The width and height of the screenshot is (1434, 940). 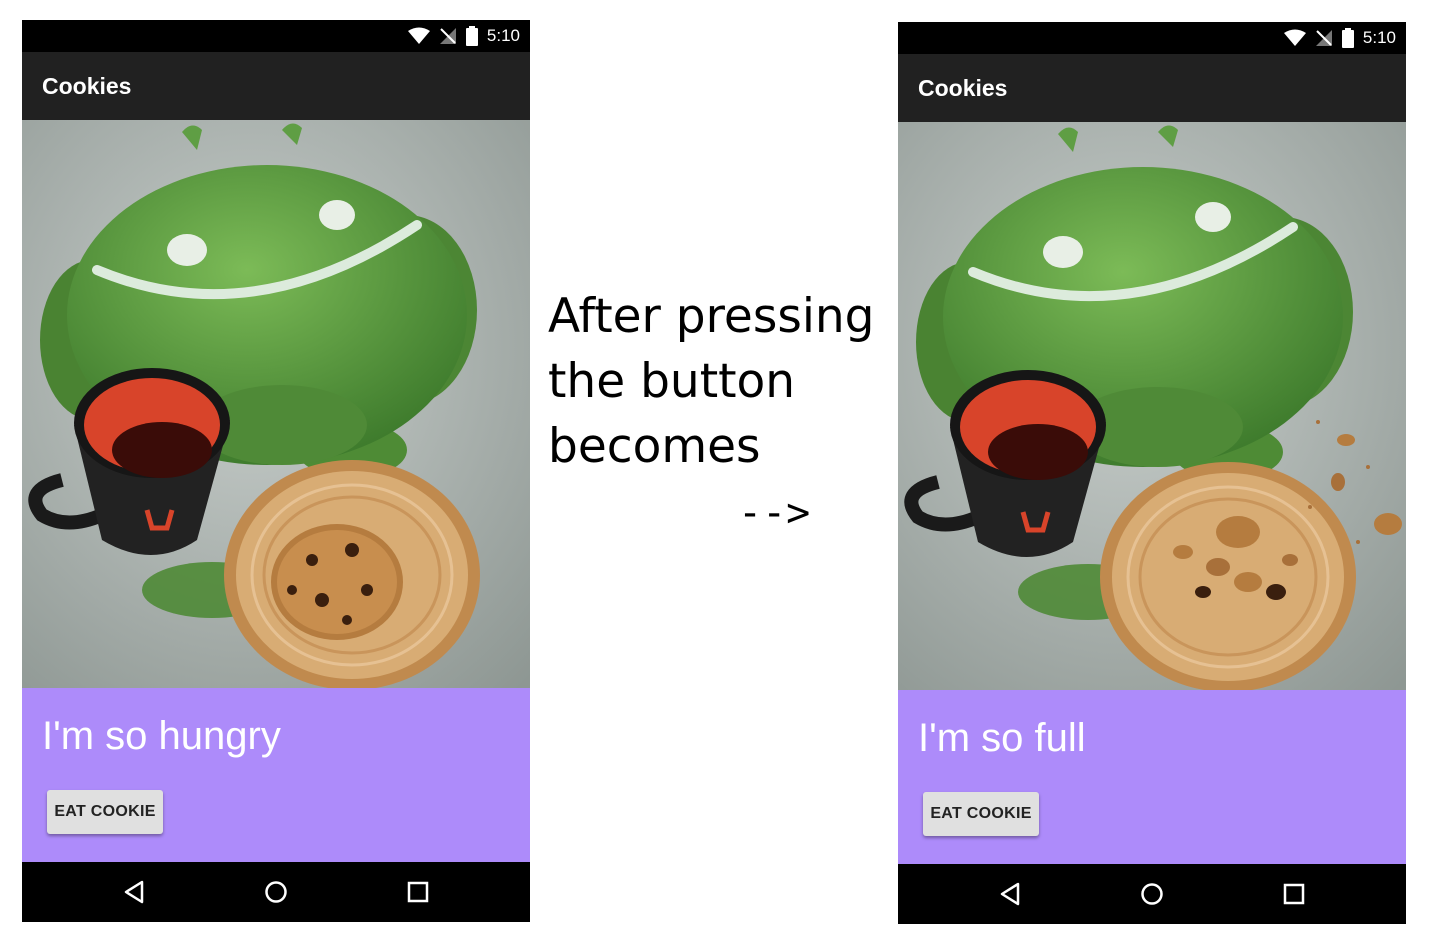 I want to click on caption: After pressing the button becomes, so click(x=723, y=381).